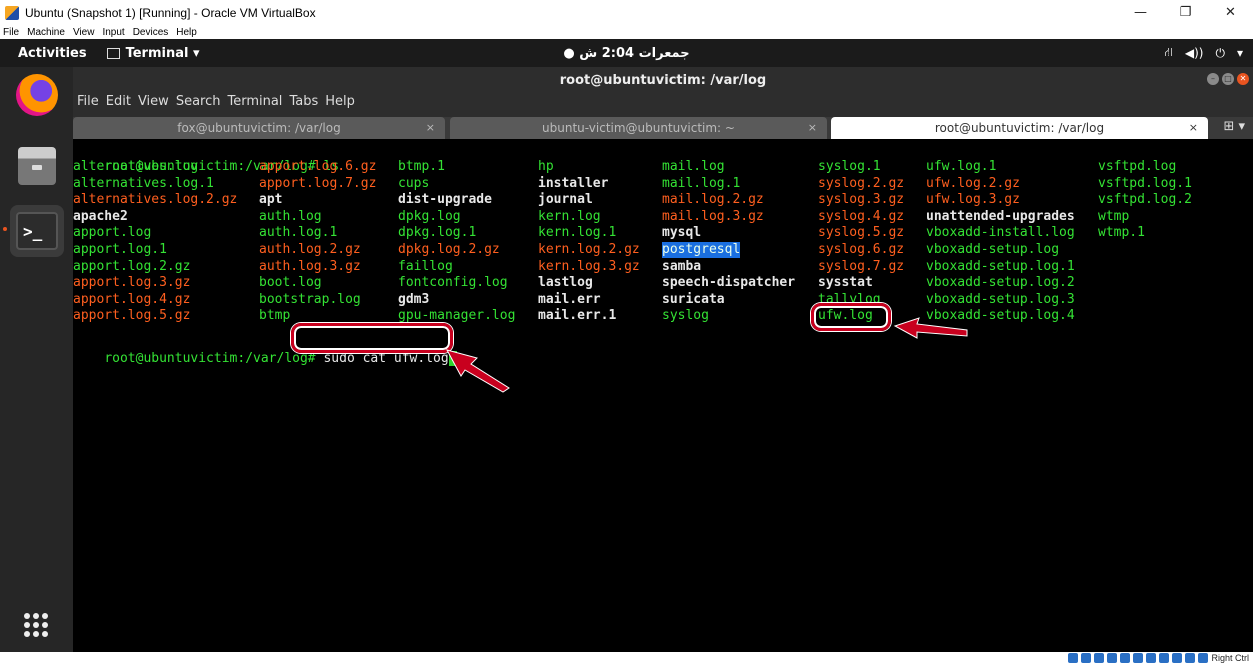 This screenshot has width=1253, height=664. What do you see at coordinates (310, 249) in the screenshot?
I see `ls-entry: auth.log.2.gz` at bounding box center [310, 249].